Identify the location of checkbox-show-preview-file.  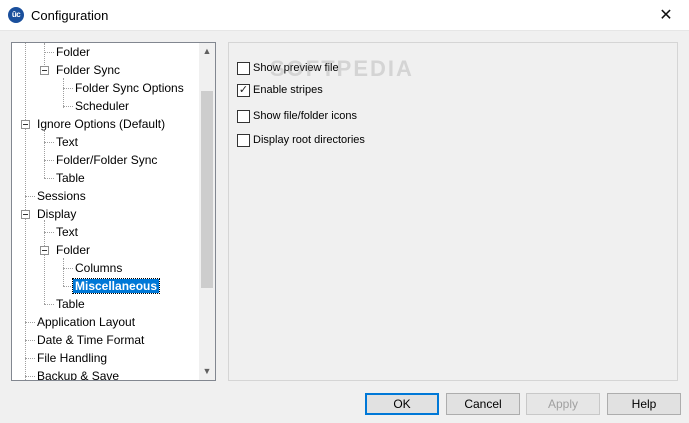
(243, 68).